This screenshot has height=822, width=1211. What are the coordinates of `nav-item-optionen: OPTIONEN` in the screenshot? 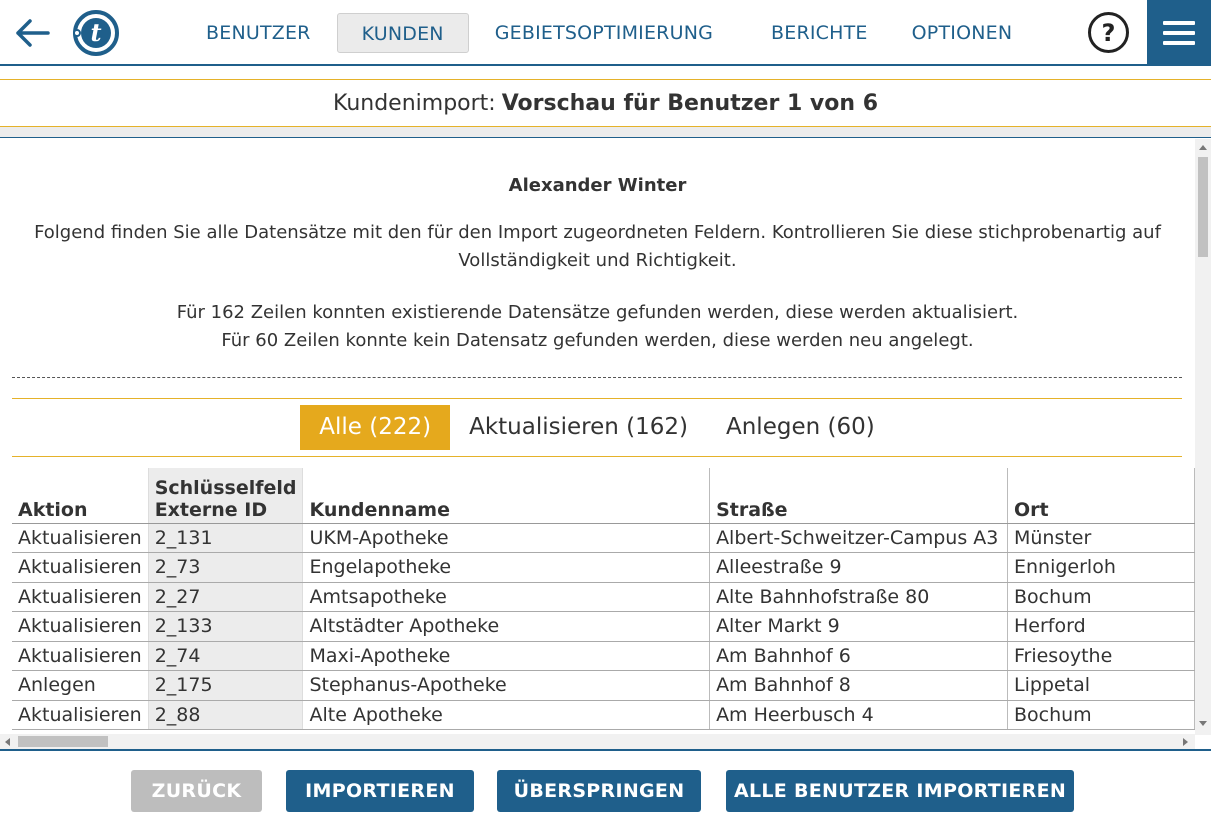 It's located at (962, 33).